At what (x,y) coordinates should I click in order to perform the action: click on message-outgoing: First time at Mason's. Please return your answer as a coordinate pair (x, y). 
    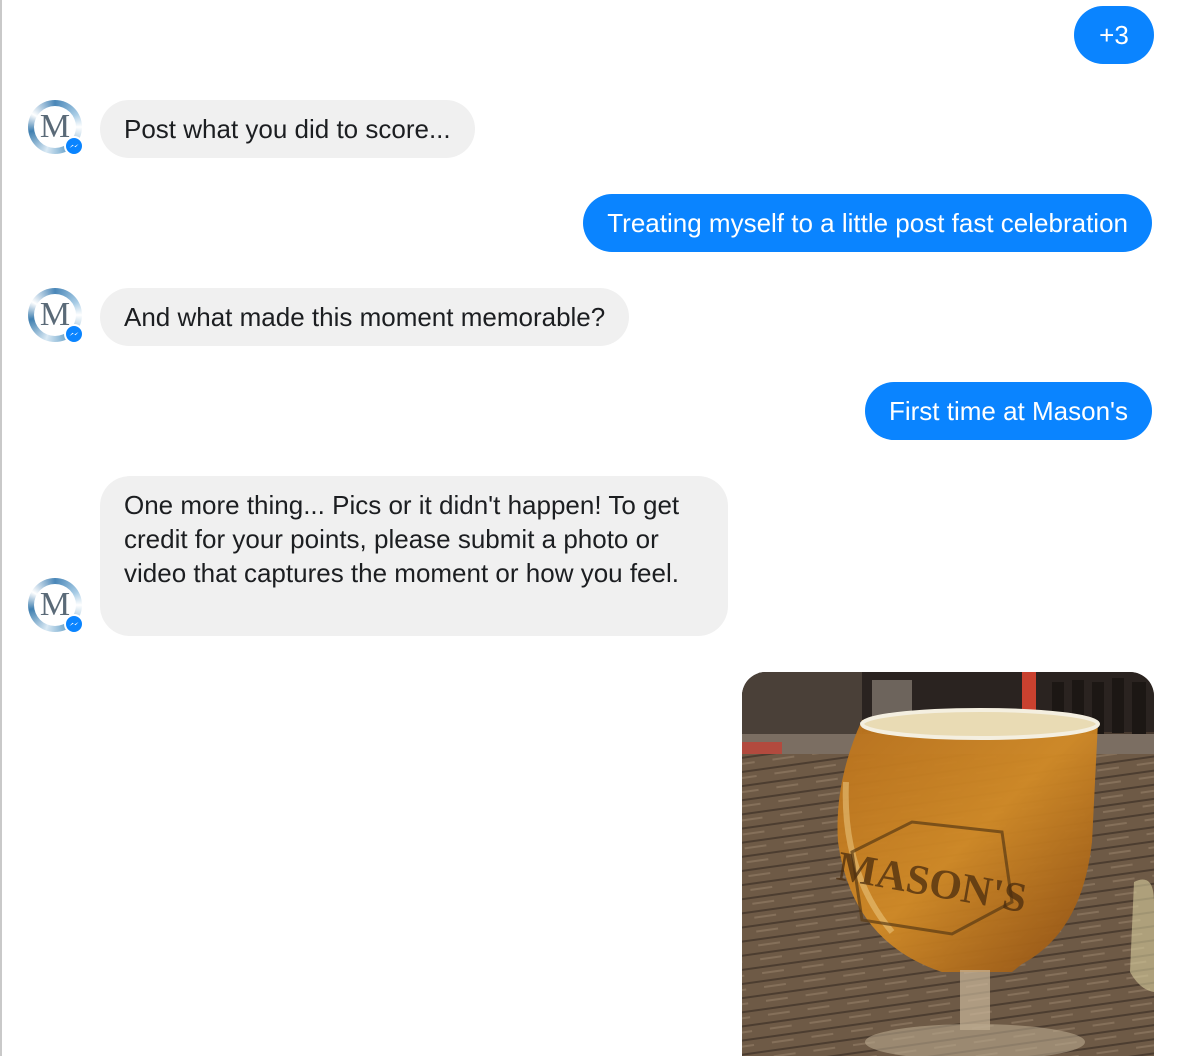
    Looking at the image, I should click on (1008, 411).